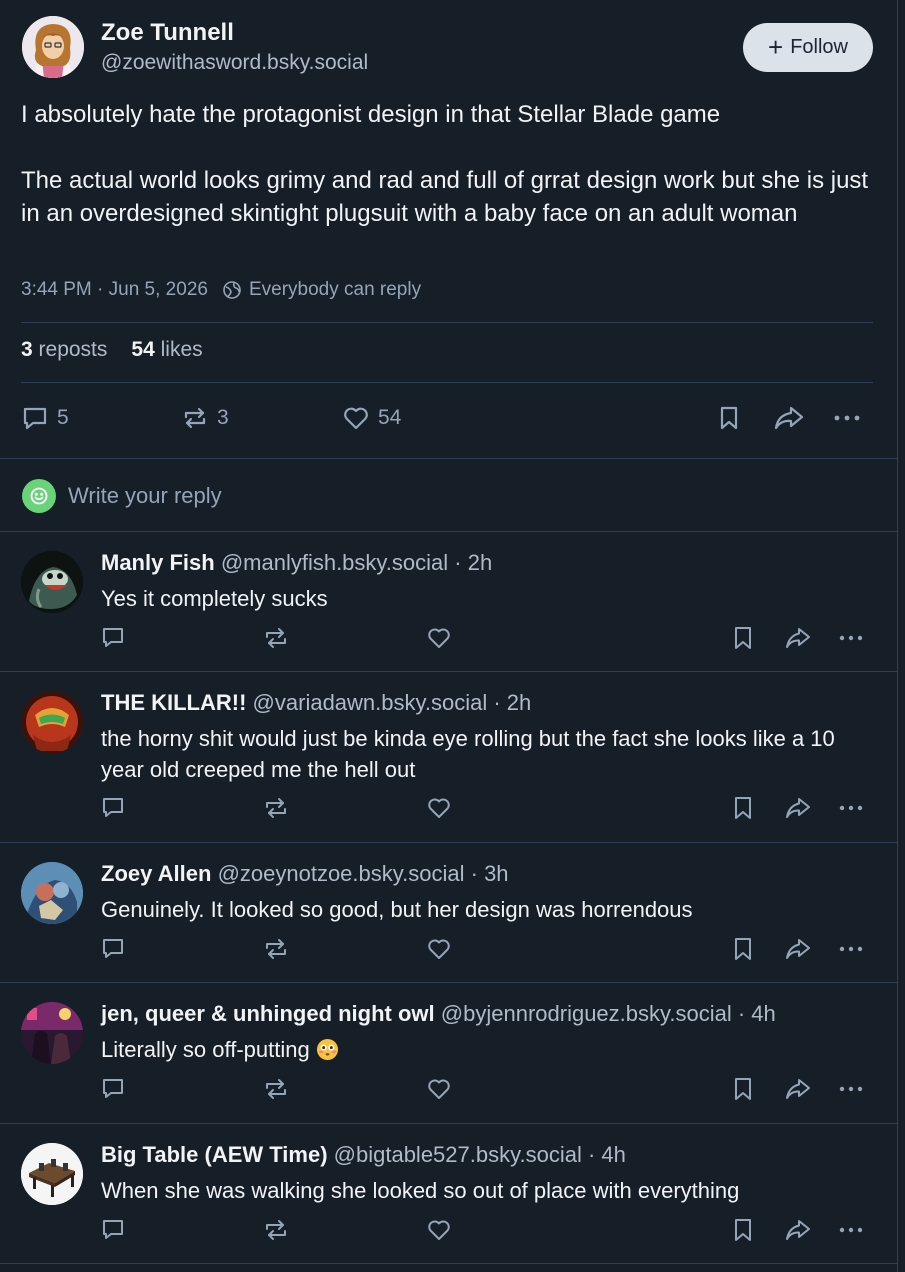 The image size is (905, 1272). What do you see at coordinates (112, 350) in the screenshot?
I see `post-stats: 3 reposts 54 likes` at bounding box center [112, 350].